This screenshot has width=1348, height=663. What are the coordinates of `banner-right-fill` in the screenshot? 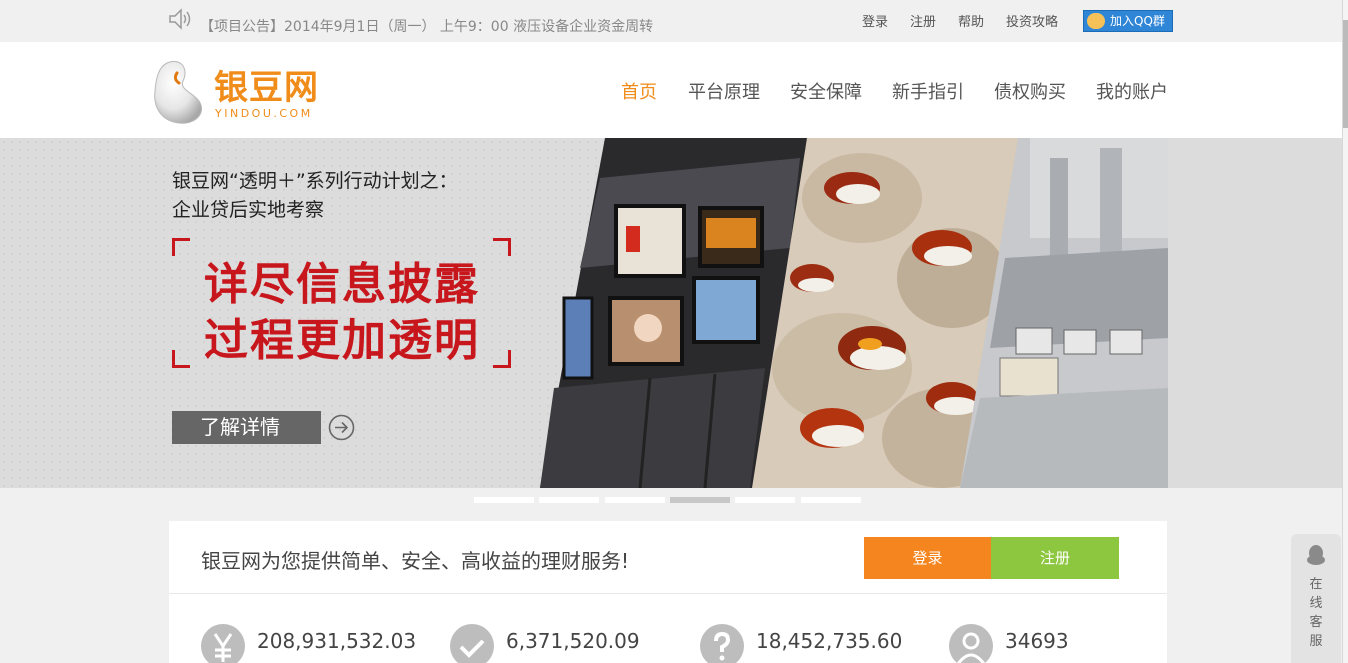 It's located at (1255, 313).